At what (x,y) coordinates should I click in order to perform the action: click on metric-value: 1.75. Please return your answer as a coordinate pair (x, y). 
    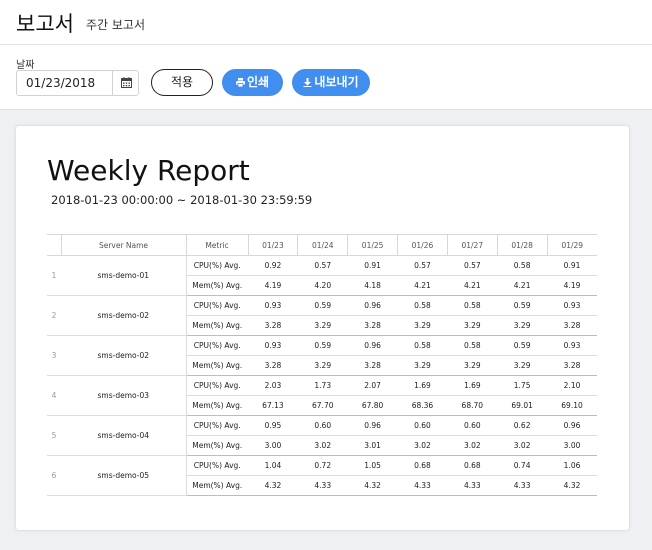
    Looking at the image, I should click on (522, 385).